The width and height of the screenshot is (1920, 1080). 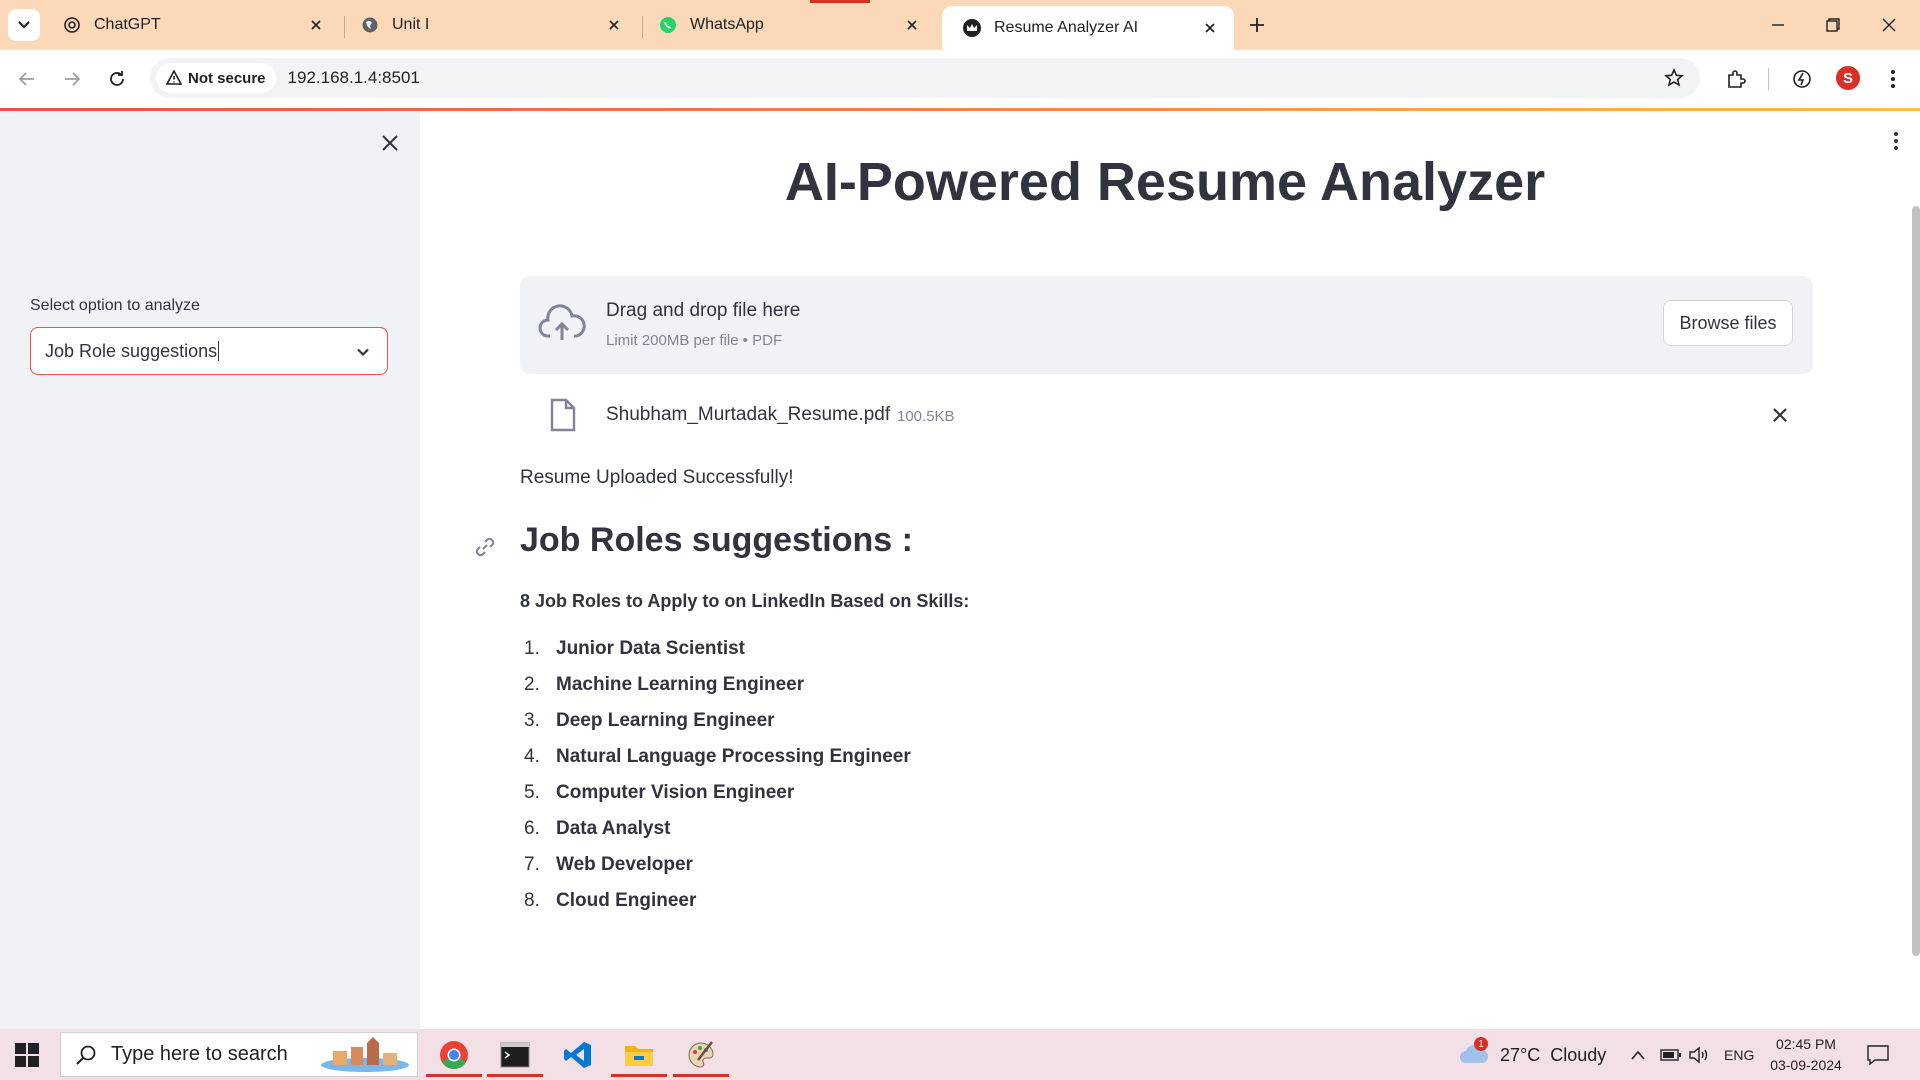 What do you see at coordinates (925, 78) in the screenshot?
I see `address-bar: Not secure 192.168.1.4:8501` at bounding box center [925, 78].